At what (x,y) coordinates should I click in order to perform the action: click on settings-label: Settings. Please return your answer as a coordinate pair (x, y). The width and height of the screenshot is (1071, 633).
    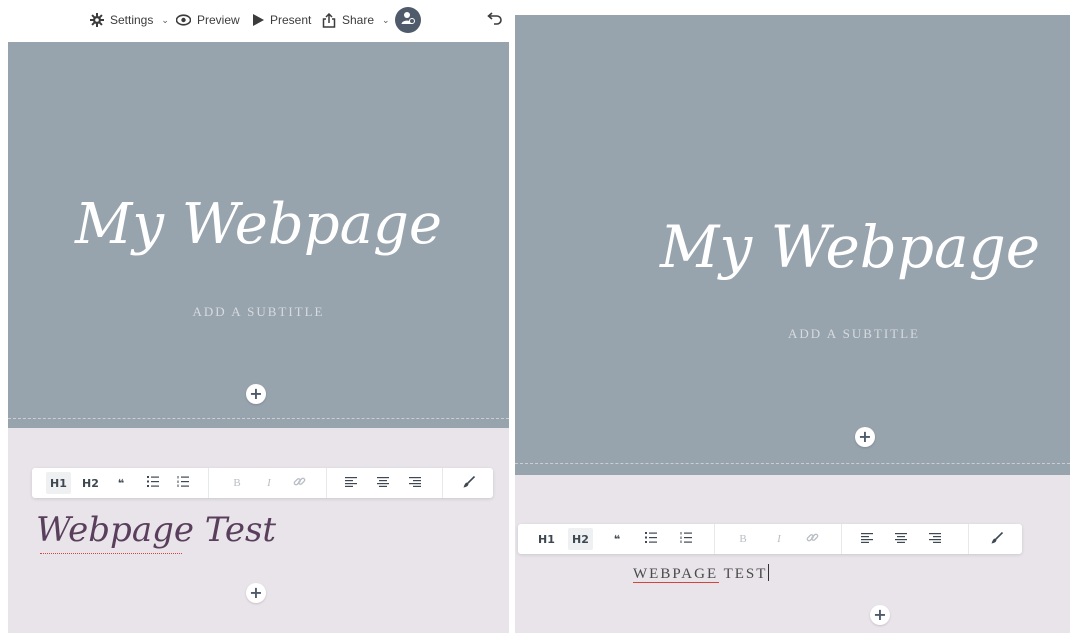
    Looking at the image, I should click on (132, 20).